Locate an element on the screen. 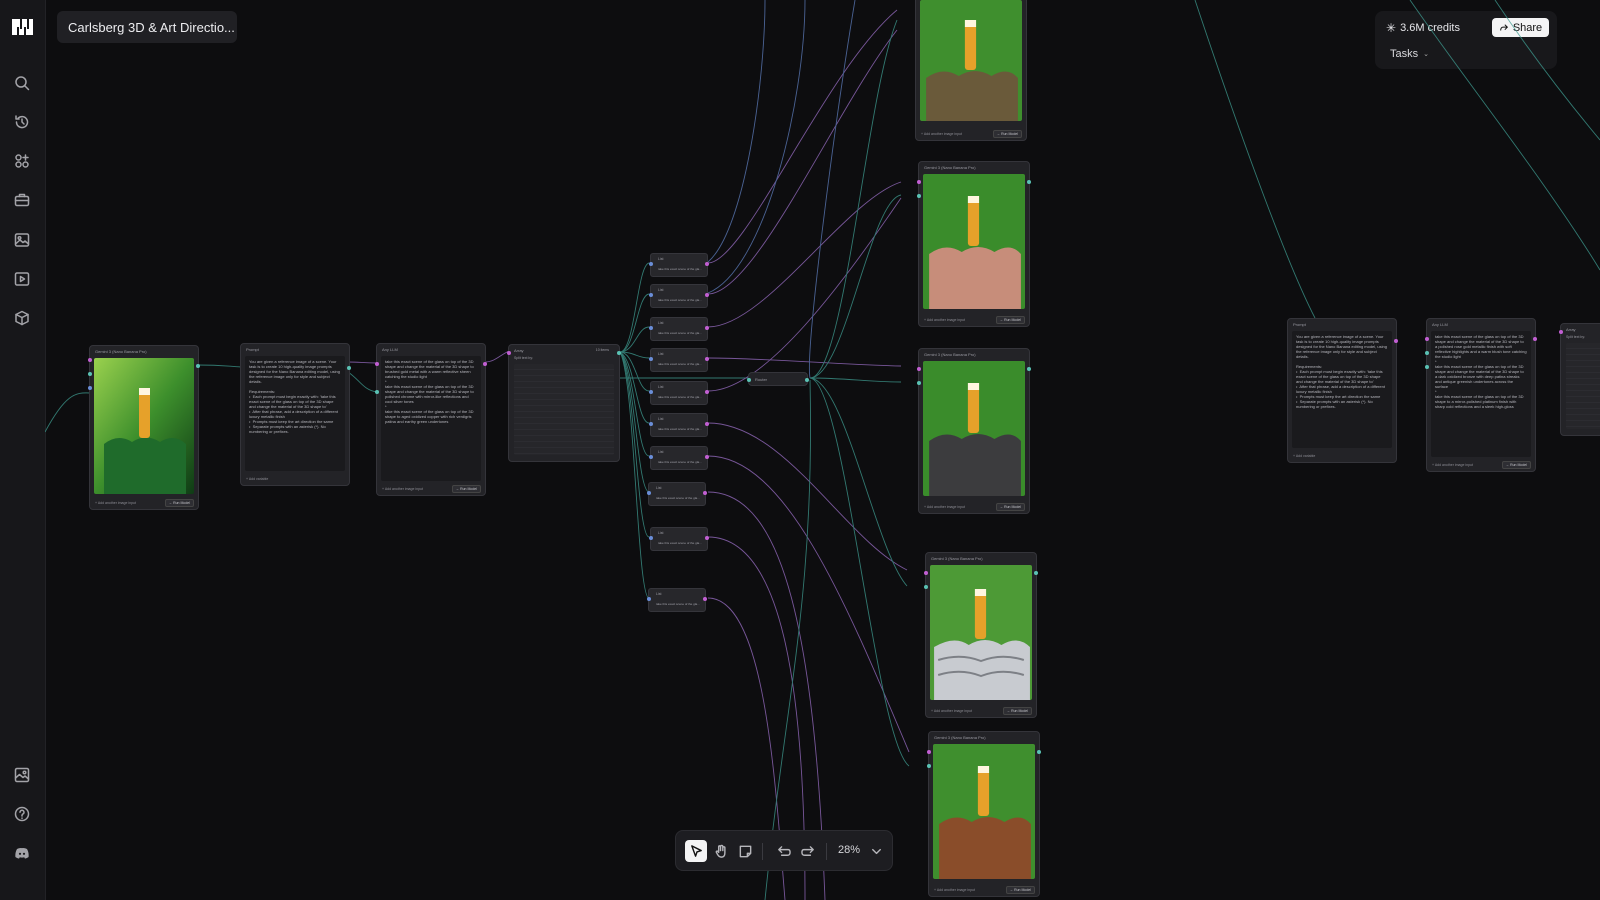 This screenshot has width=1600, height=900. briefcase-icon is located at coordinates (22, 200).